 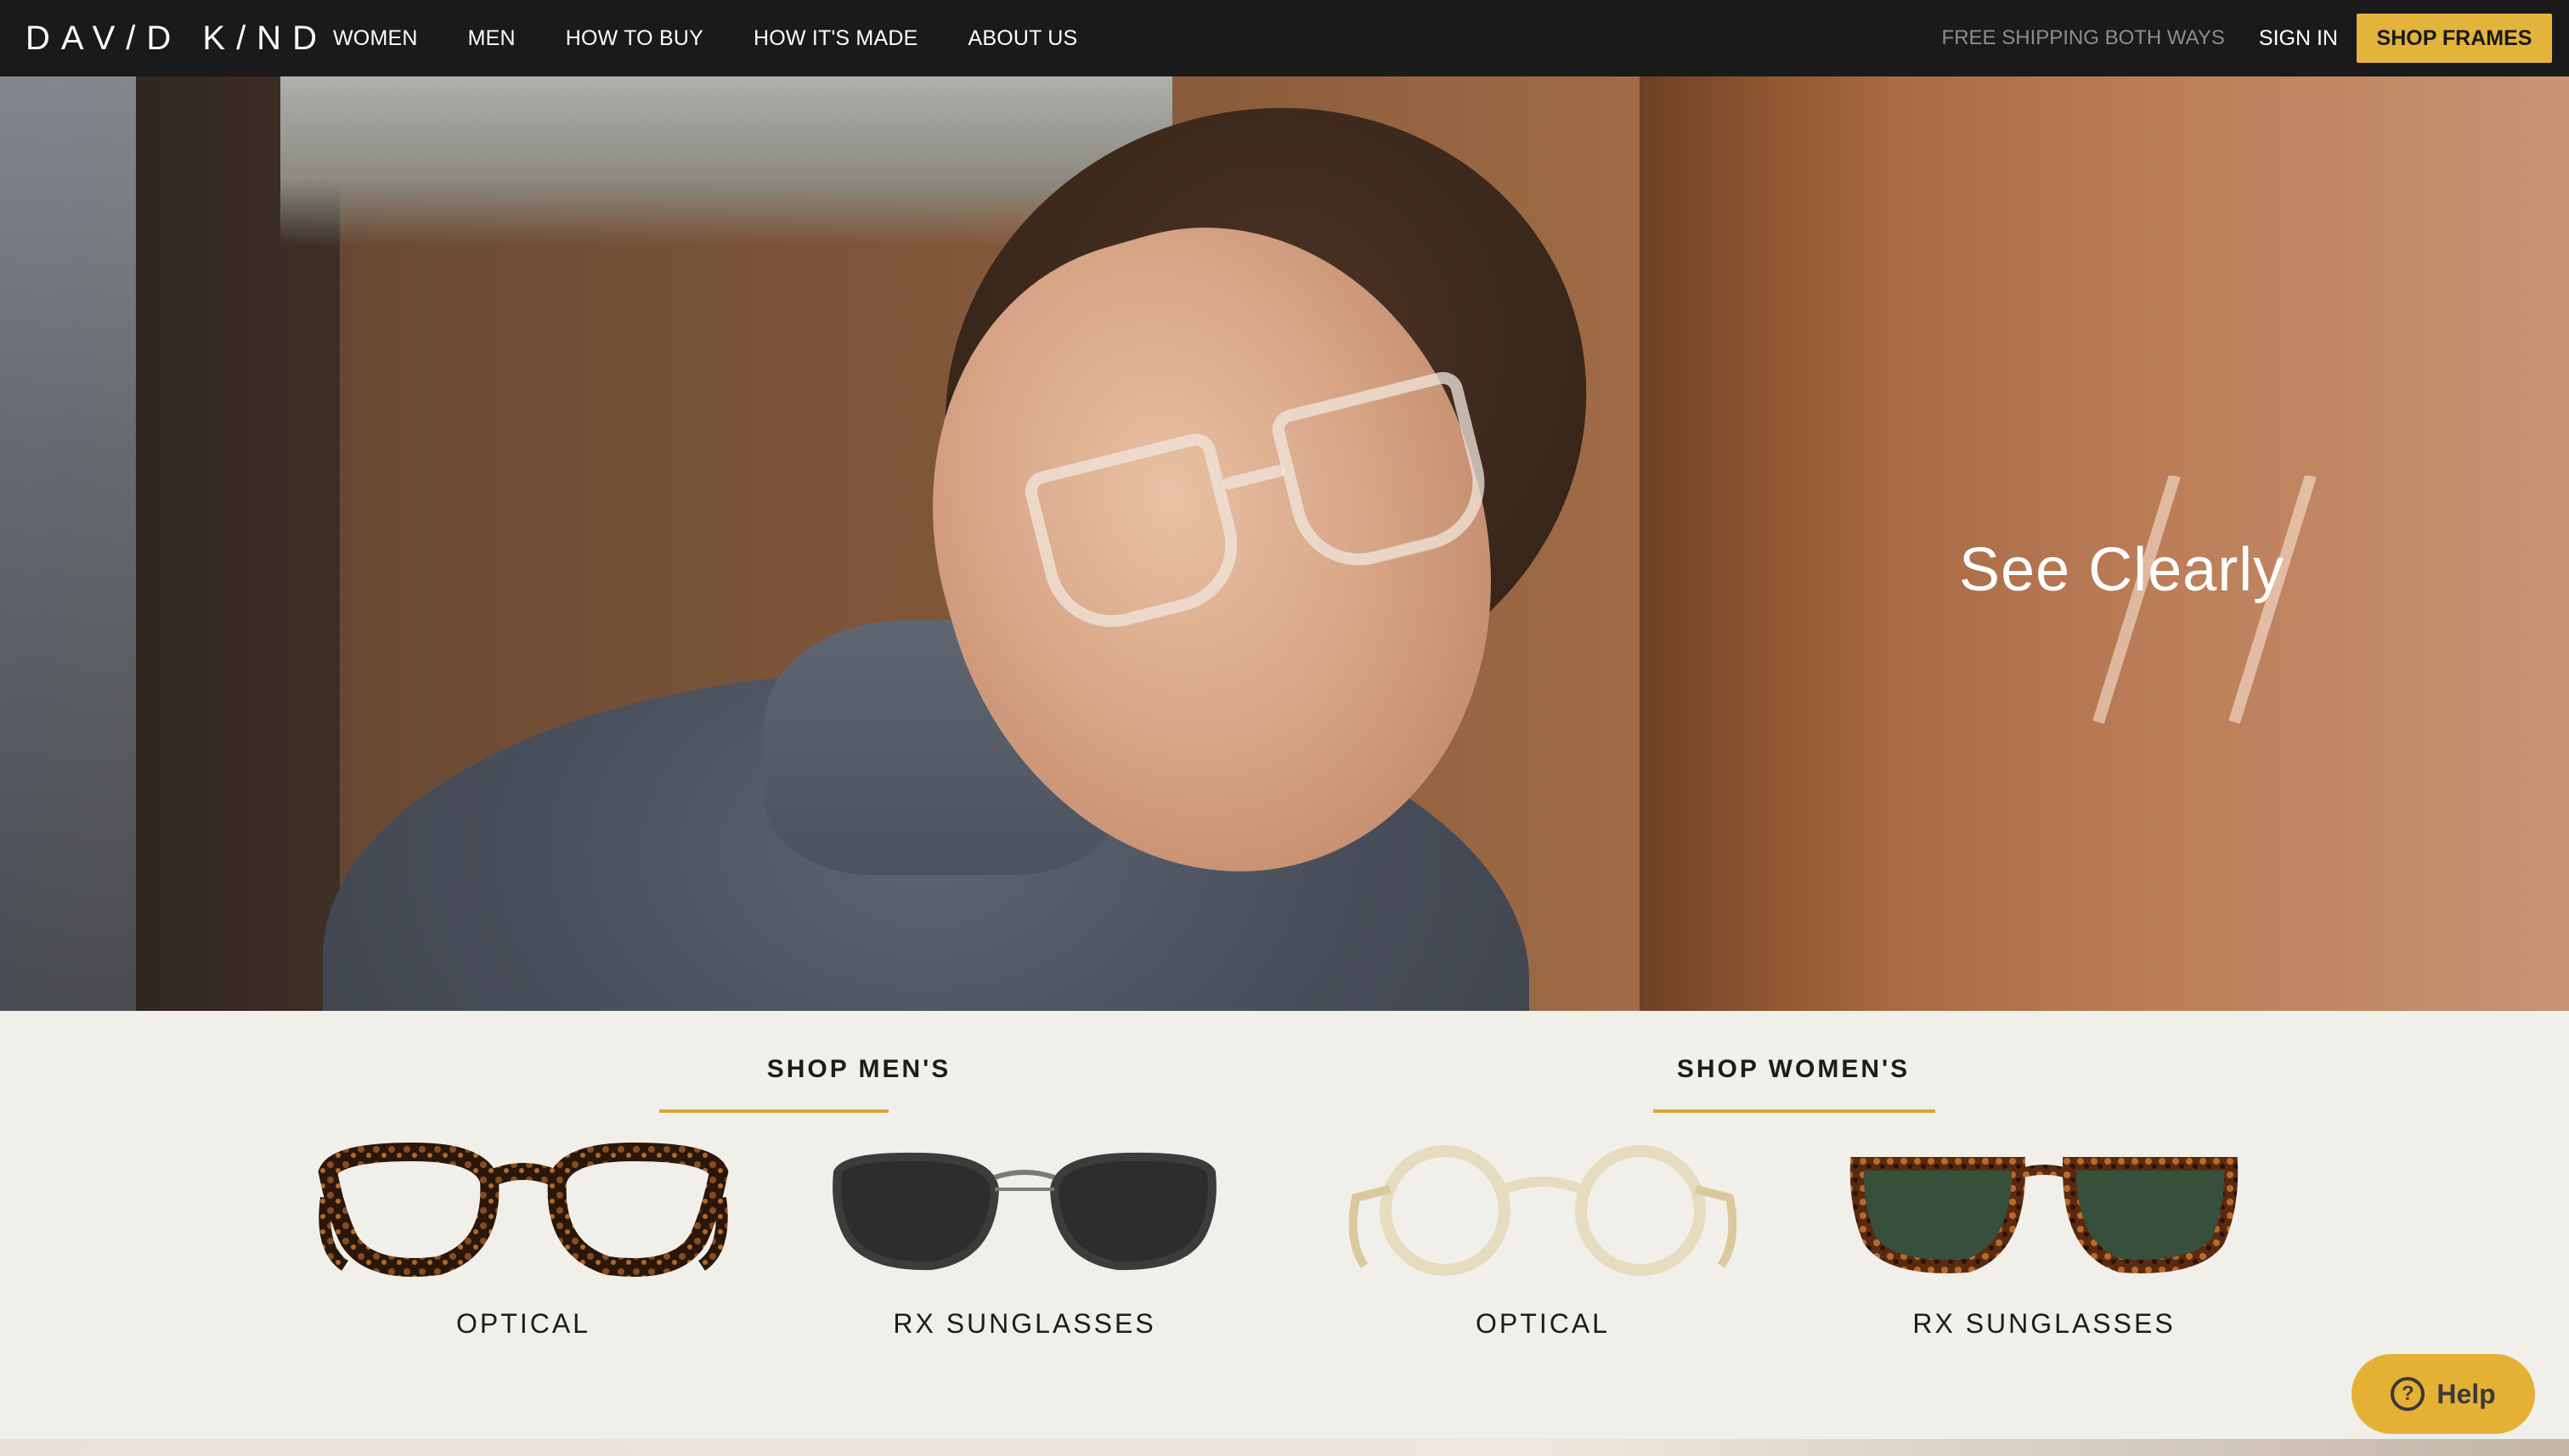 What do you see at coordinates (1025, 1211) in the screenshot?
I see `black-sunglasses-icon` at bounding box center [1025, 1211].